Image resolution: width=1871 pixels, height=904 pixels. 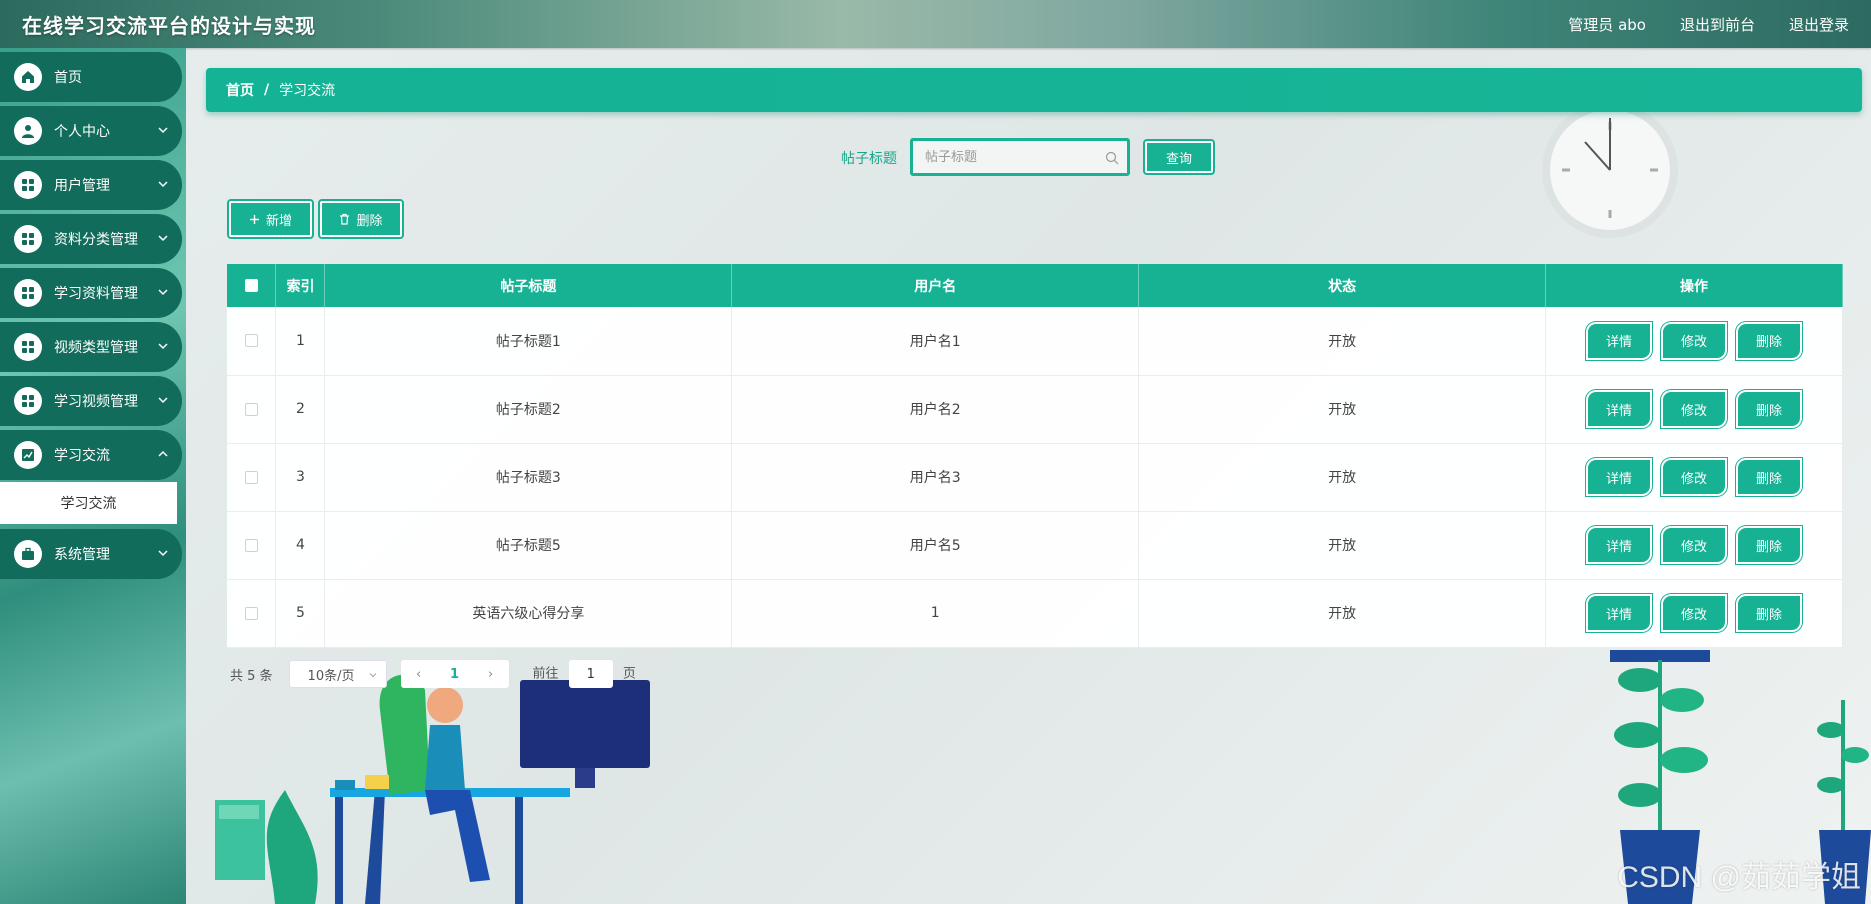 I want to click on batch-delete-button-label: 删除, so click(x=369, y=221).